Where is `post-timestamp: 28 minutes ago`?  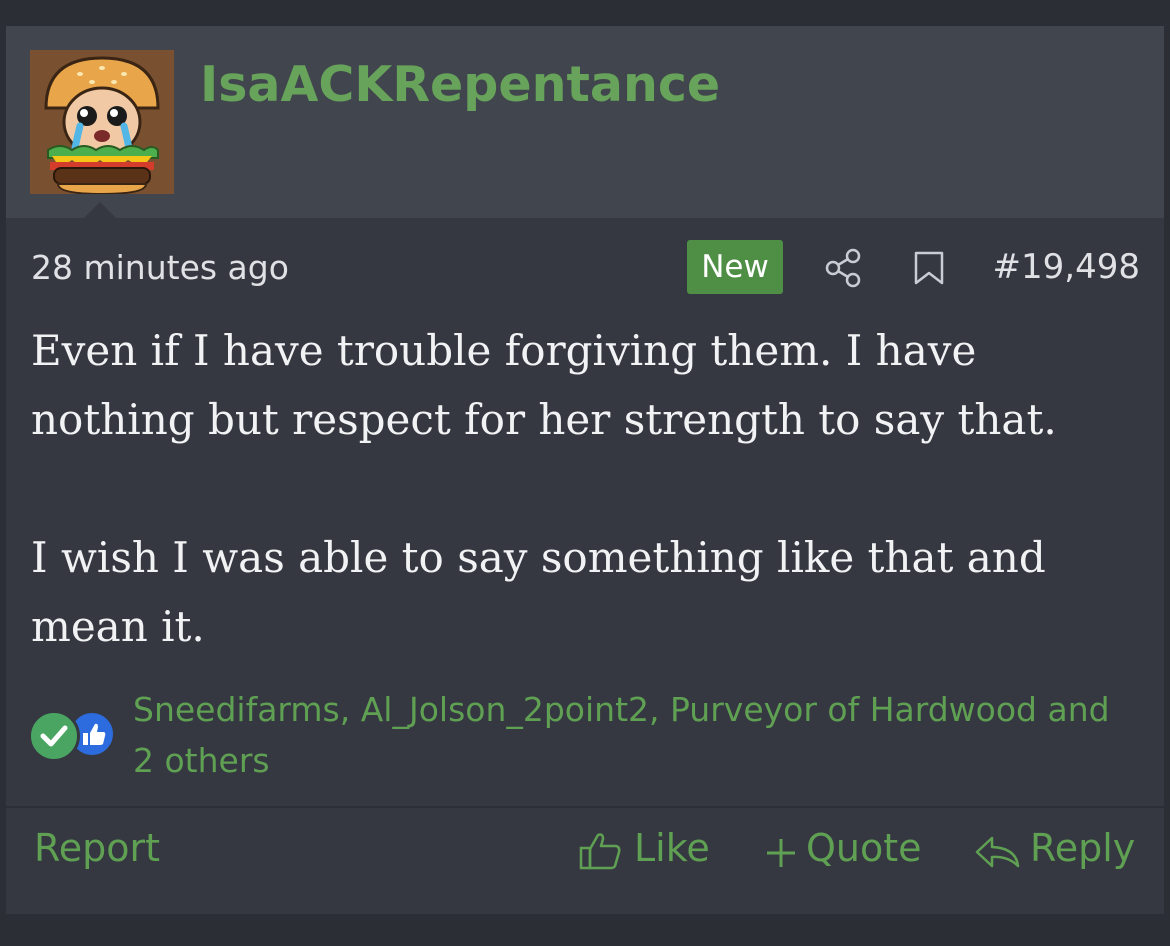
post-timestamp: 28 minutes ago is located at coordinates (160, 267).